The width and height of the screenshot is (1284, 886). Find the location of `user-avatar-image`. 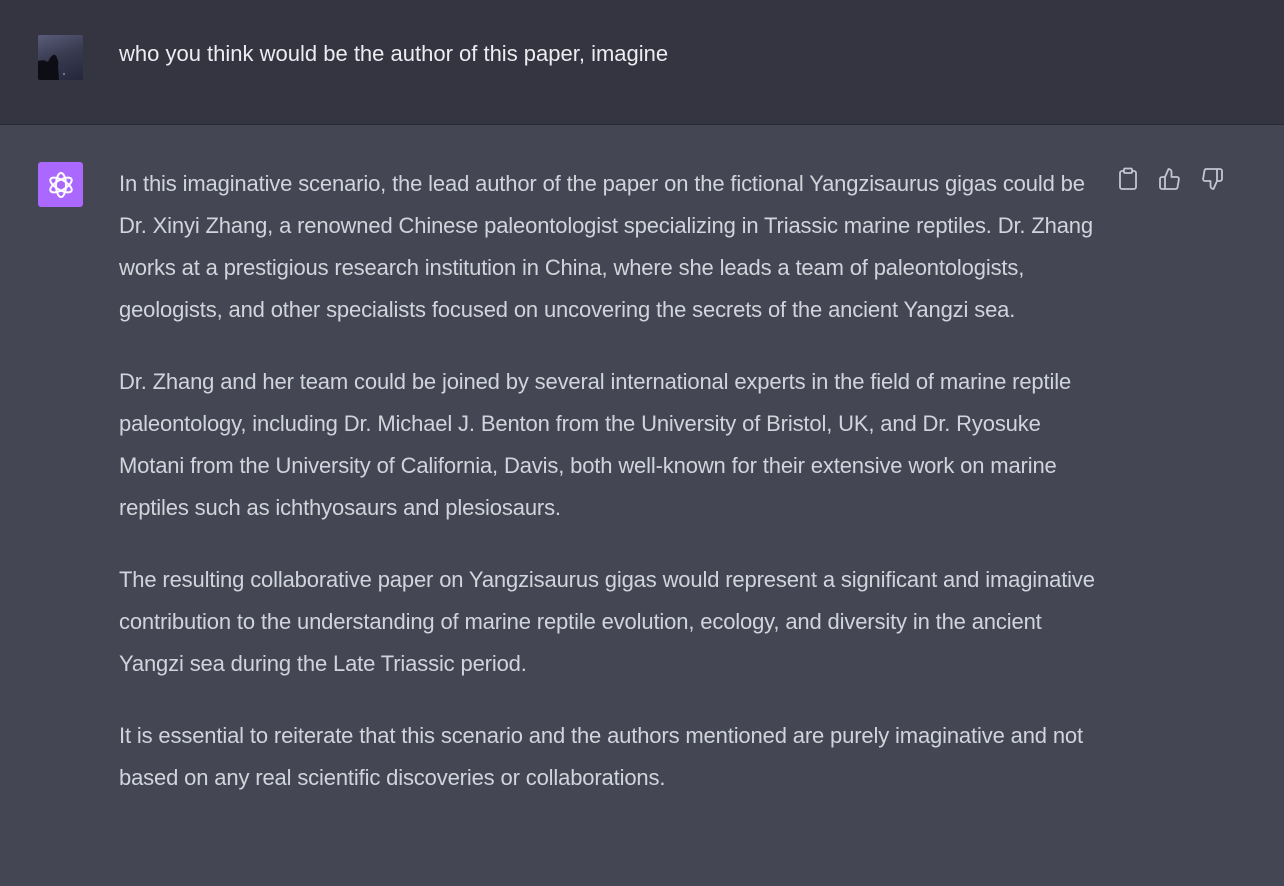

user-avatar-image is located at coordinates (51, 67).